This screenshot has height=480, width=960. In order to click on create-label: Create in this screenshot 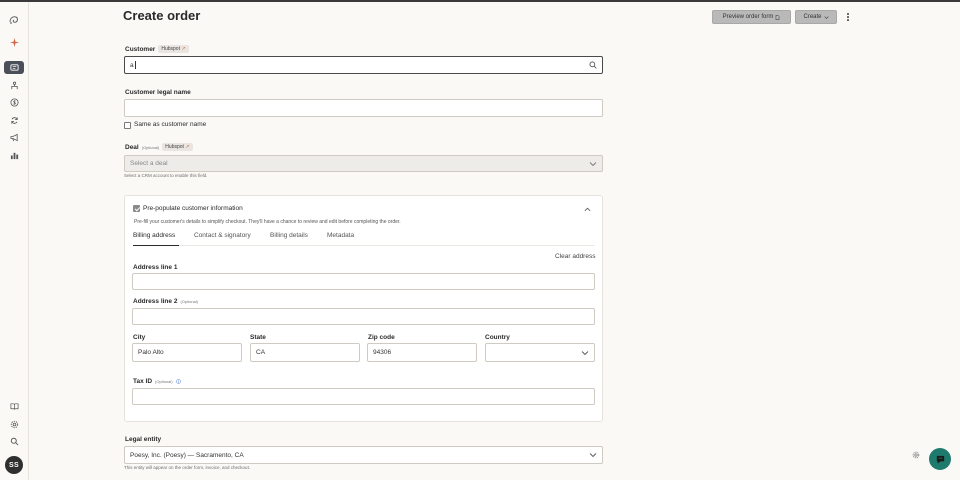, I will do `click(812, 17)`.